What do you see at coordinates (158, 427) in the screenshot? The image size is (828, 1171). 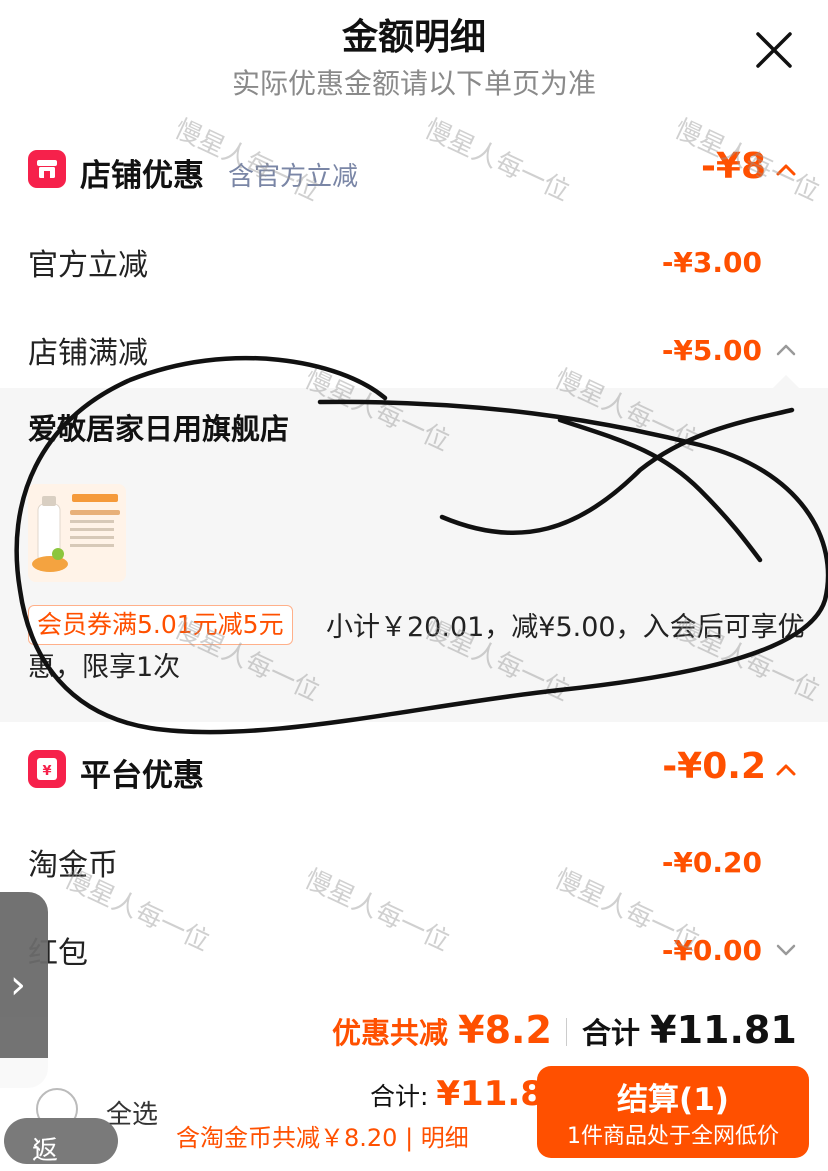 I see `store-name: 爱敬居家日用旗舰店` at bounding box center [158, 427].